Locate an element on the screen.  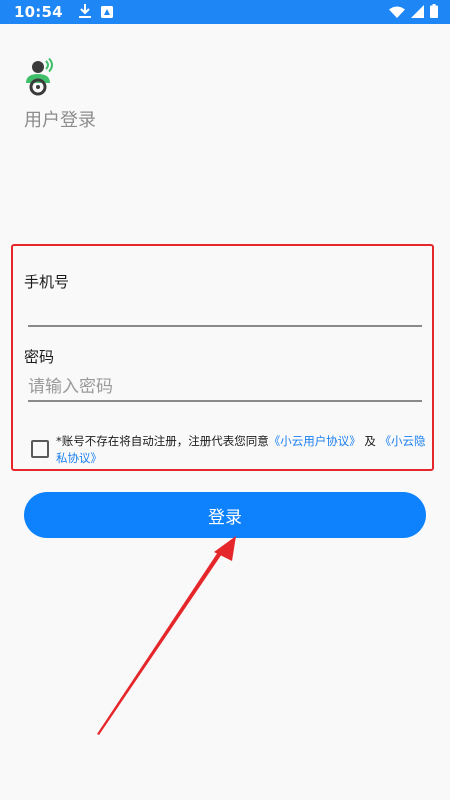
status-bar: 10:54 is located at coordinates (225, 12).